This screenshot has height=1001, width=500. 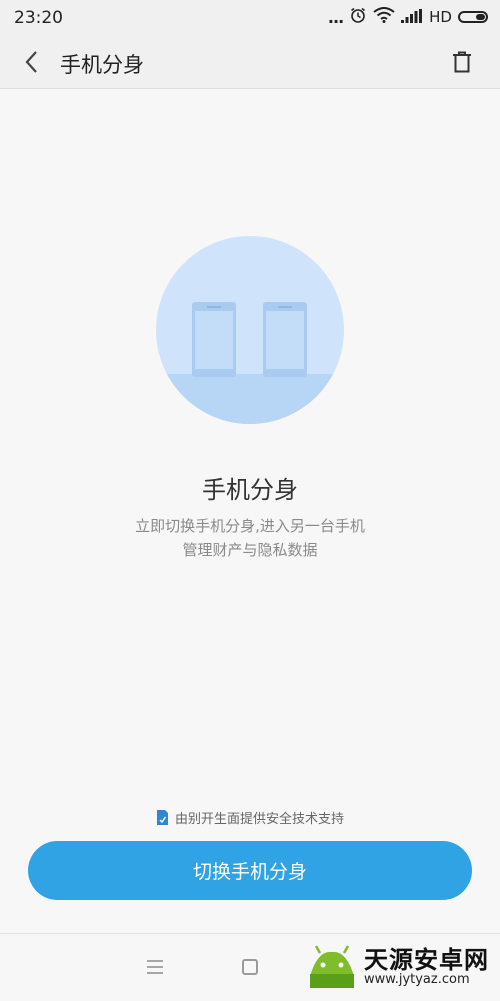 What do you see at coordinates (250, 330) in the screenshot?
I see `two-phones-illustration` at bounding box center [250, 330].